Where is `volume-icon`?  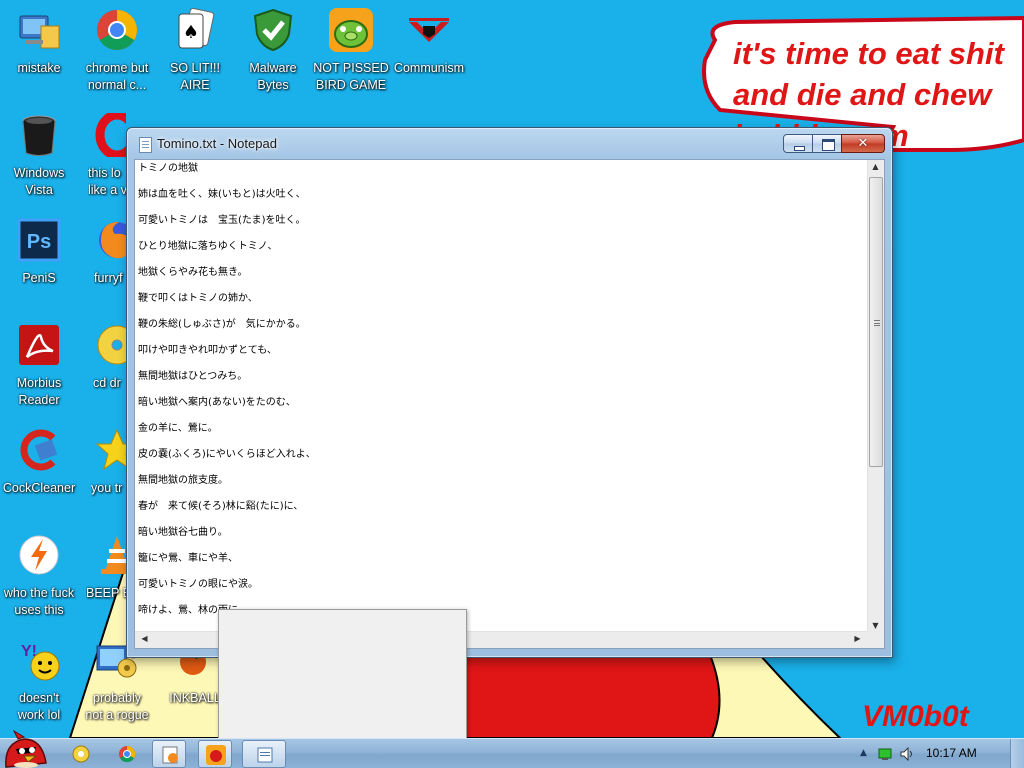
volume-icon is located at coordinates (908, 754).